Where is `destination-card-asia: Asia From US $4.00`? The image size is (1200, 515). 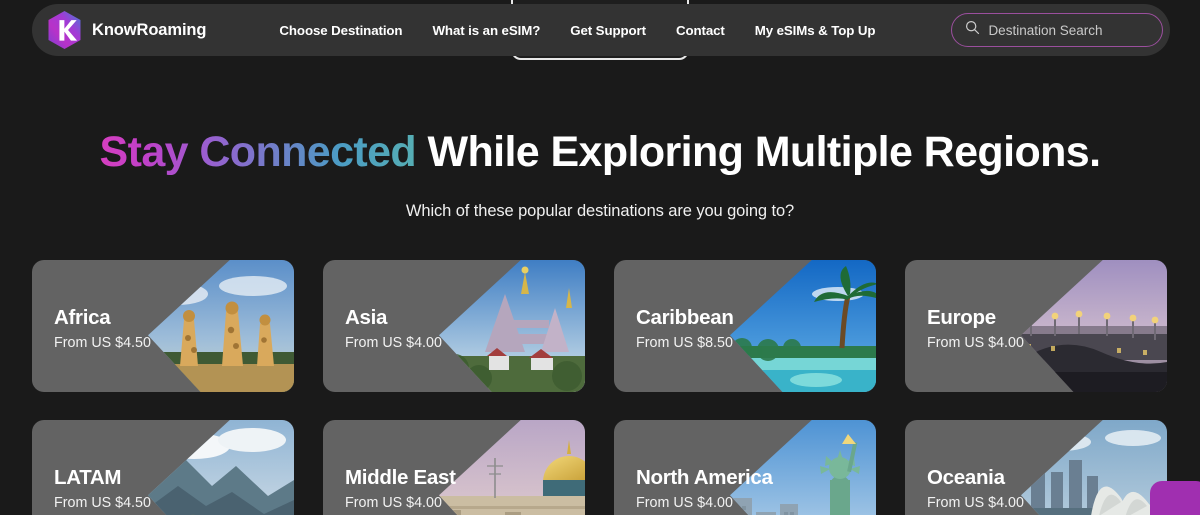
destination-card-asia: Asia From US $4.00 is located at coordinates (454, 326).